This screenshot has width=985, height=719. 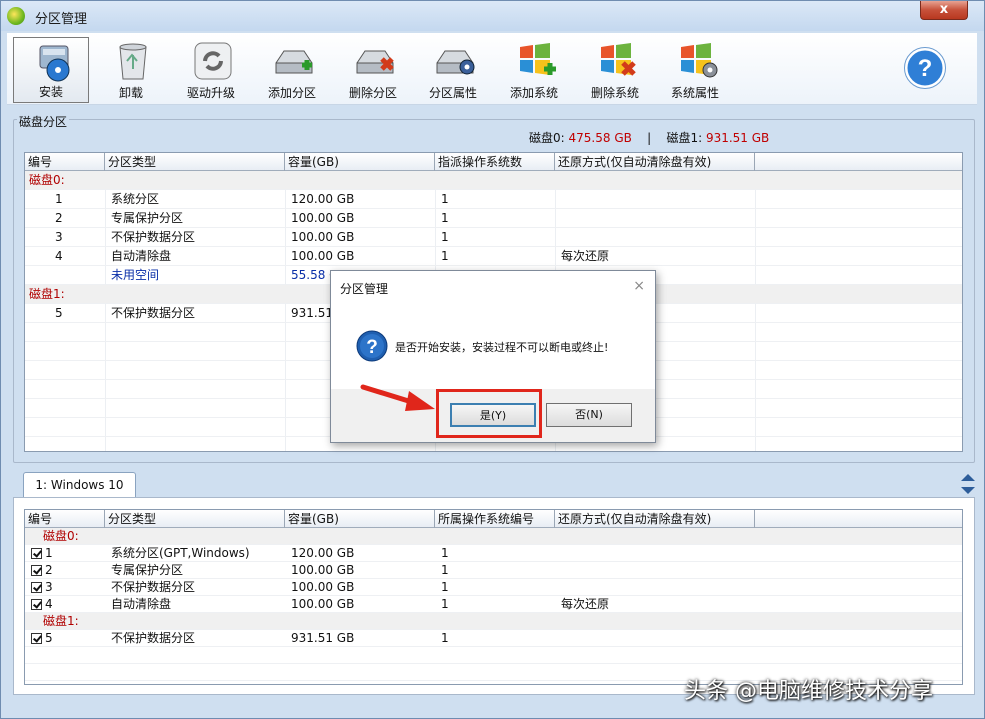 What do you see at coordinates (944, 10) in the screenshot?
I see `window-close-button: x` at bounding box center [944, 10].